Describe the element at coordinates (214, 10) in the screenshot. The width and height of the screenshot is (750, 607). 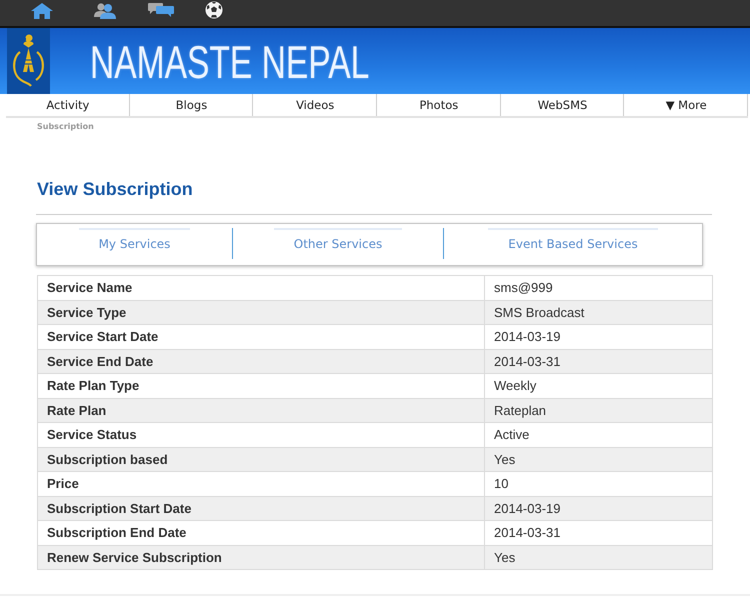
I see `ball-icon` at that location.